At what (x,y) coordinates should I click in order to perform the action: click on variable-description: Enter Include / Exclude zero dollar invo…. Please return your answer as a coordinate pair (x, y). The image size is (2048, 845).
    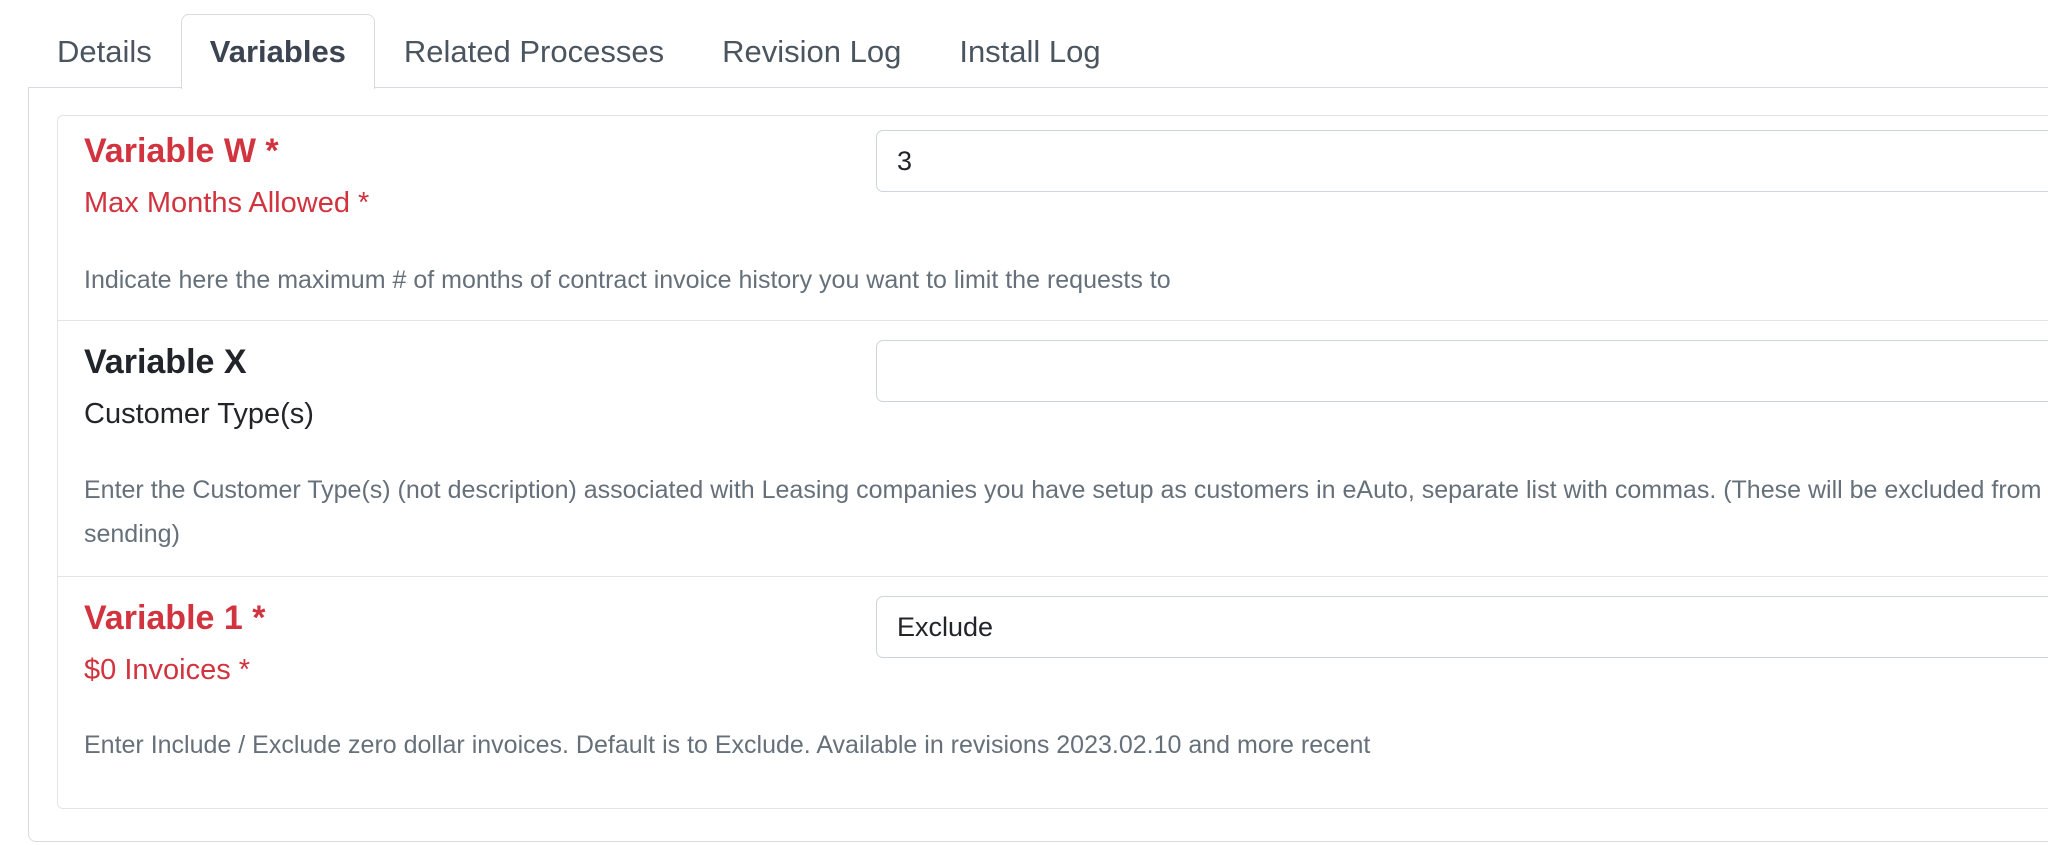
    Looking at the image, I should click on (727, 745).